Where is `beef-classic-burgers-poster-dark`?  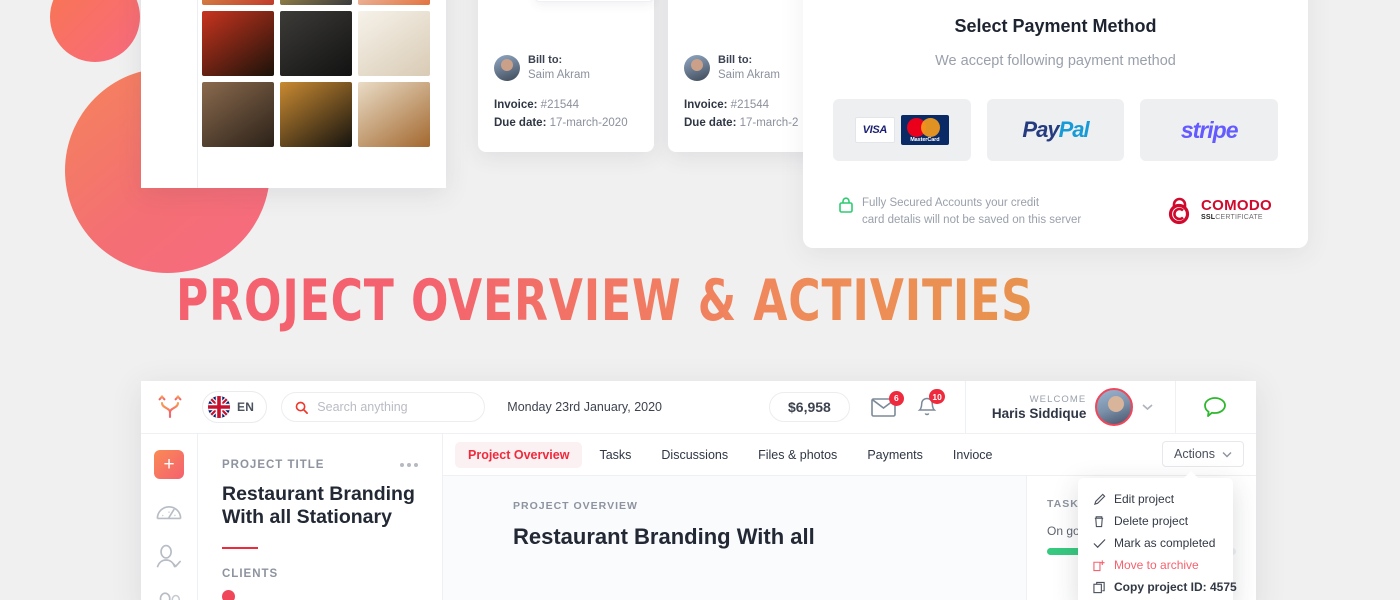 beef-classic-burgers-poster-dark is located at coordinates (316, 43).